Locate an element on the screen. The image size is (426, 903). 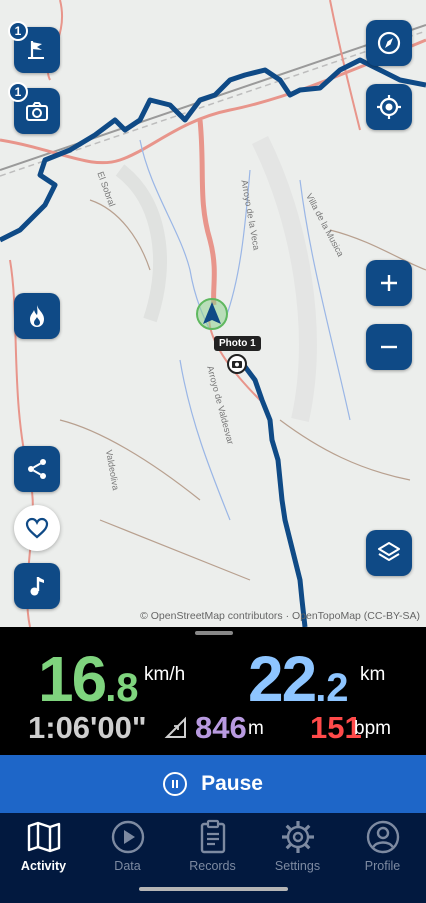
photo-count-badge: 1 is located at coordinates (18, 92).